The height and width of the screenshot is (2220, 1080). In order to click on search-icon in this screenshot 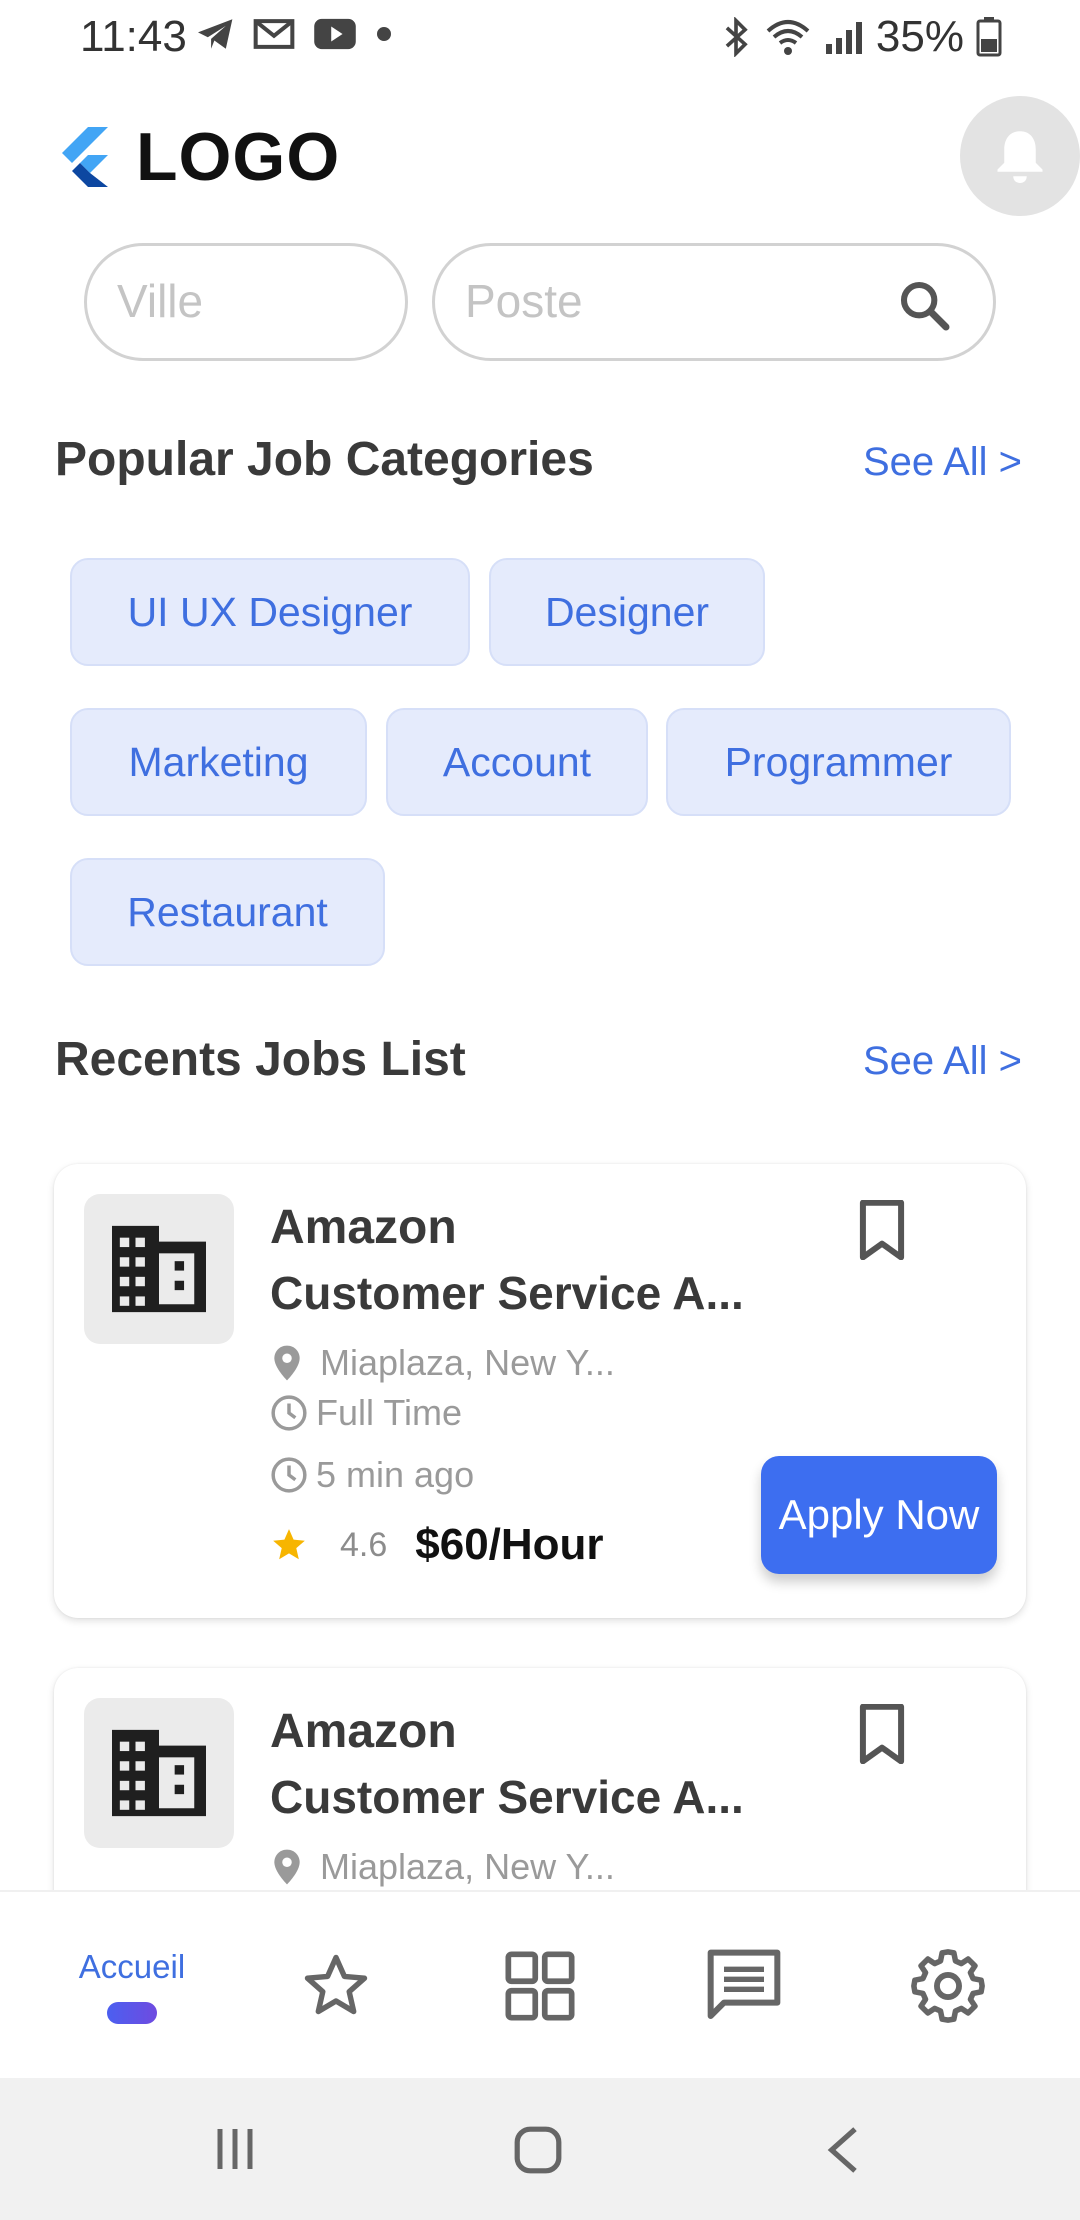, I will do `click(925, 306)`.